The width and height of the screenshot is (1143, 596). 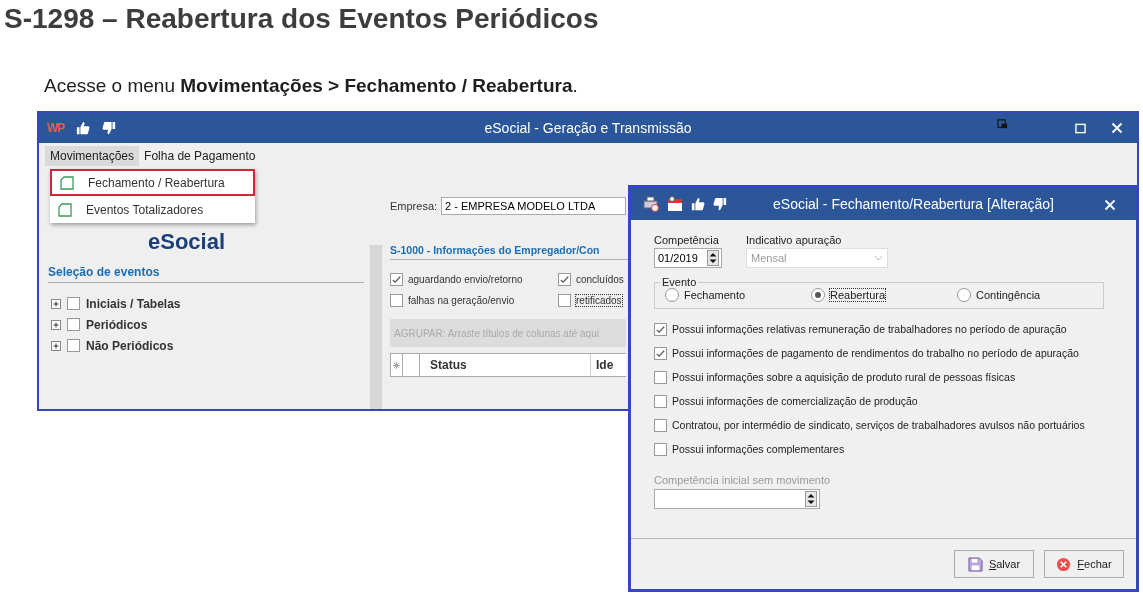 I want to click on radio-label: Fechamento, so click(x=715, y=295).